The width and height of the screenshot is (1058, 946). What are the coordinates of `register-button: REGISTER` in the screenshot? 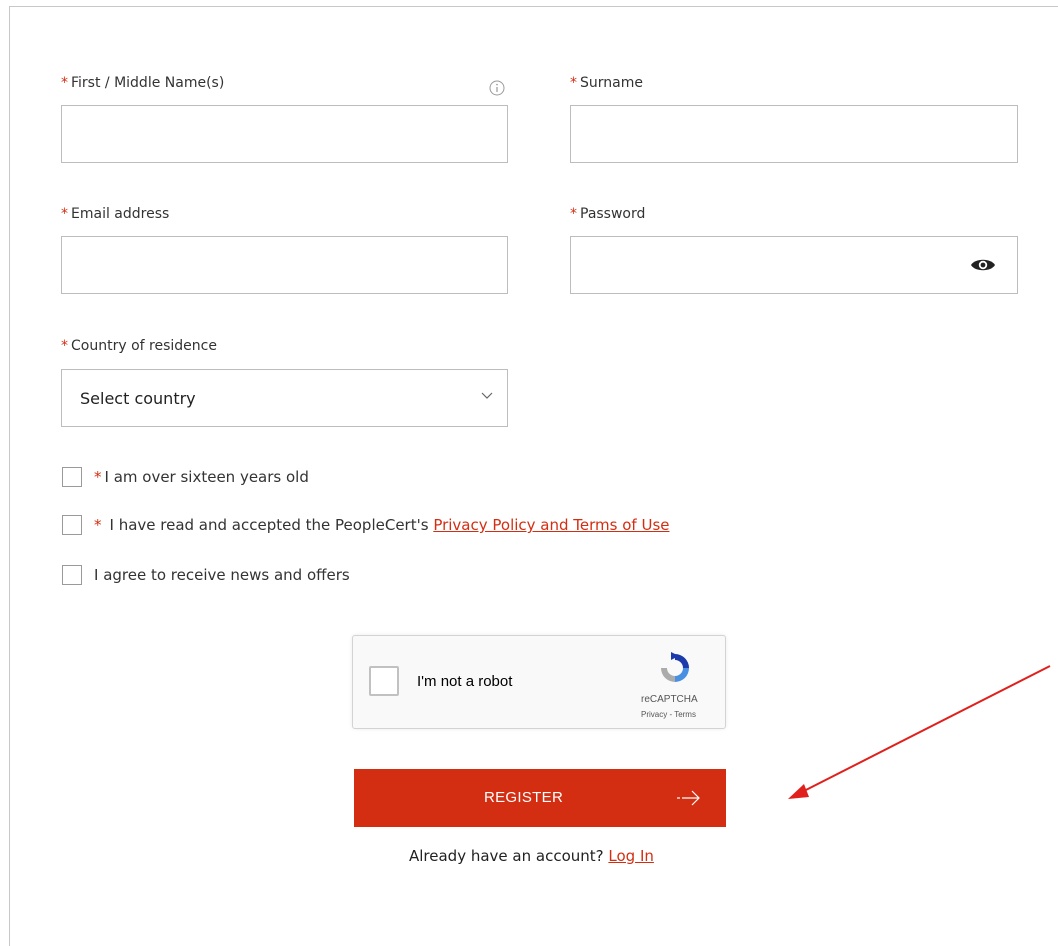 It's located at (540, 798).